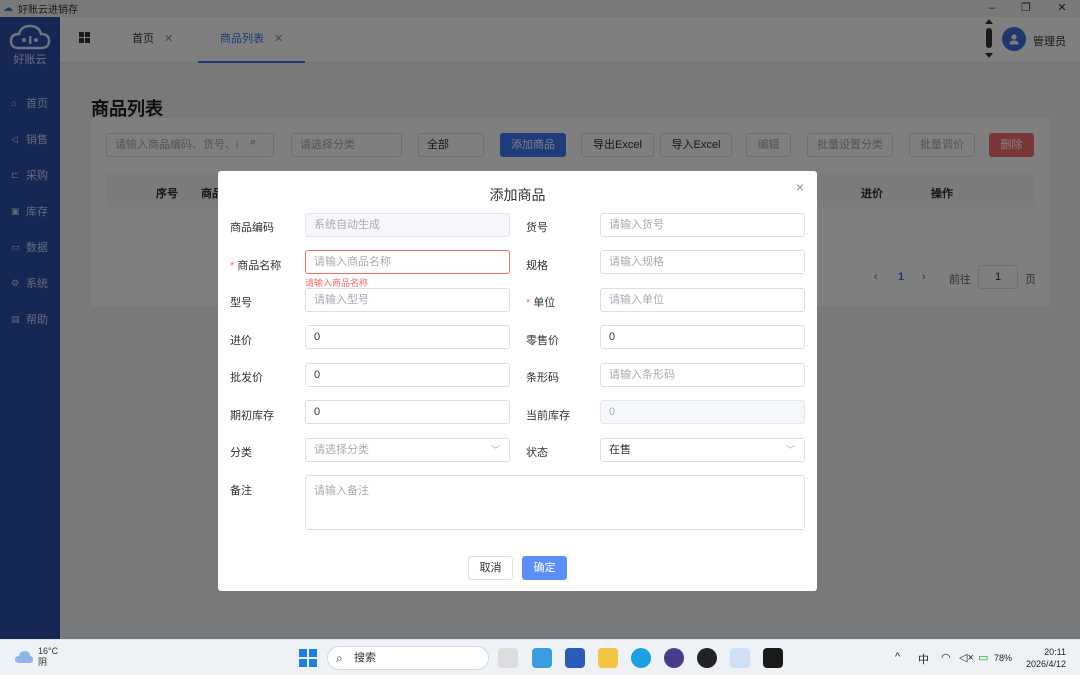 This screenshot has width=1080, height=675. What do you see at coordinates (544, 303) in the screenshot?
I see `unit-label-text: 单位` at bounding box center [544, 303].